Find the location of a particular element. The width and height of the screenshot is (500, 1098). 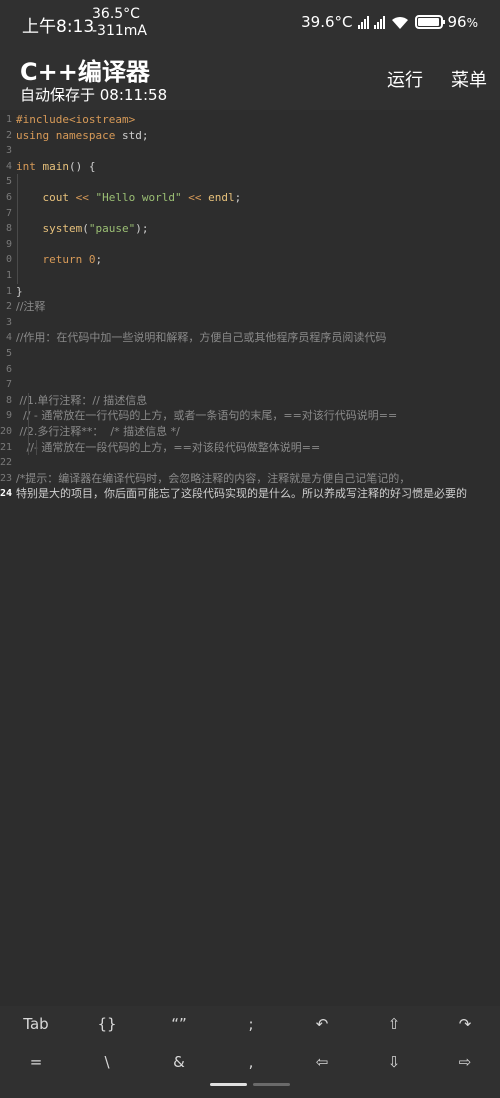

arrow-down-icon: ⇩ is located at coordinates (394, 1062).